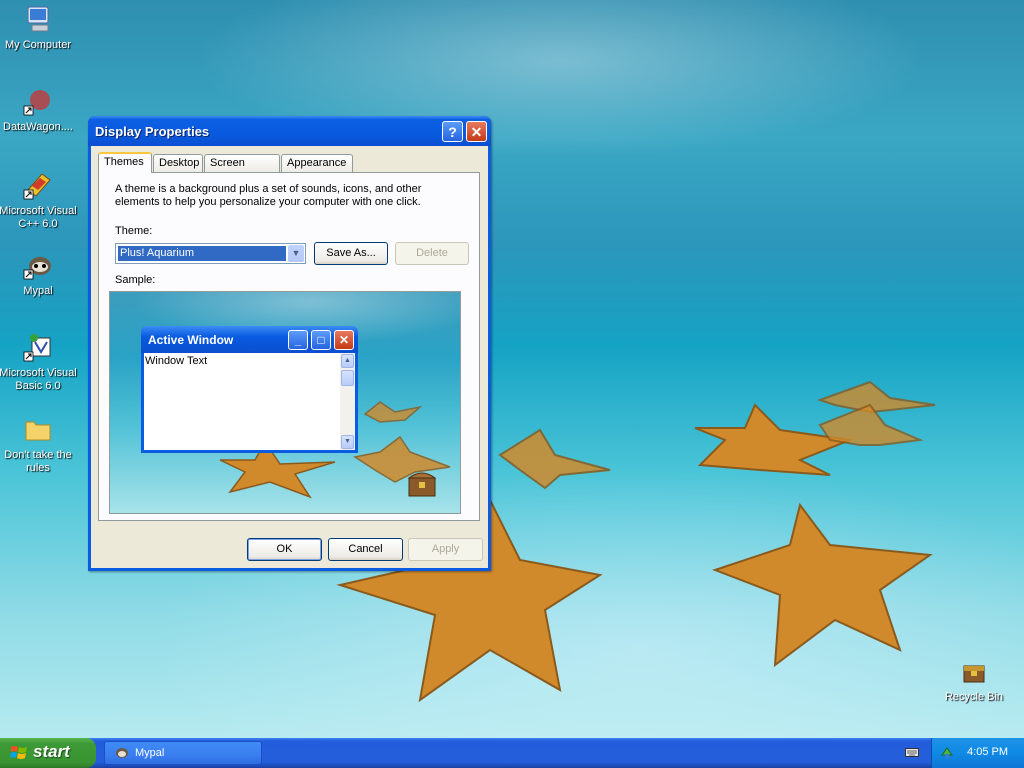  I want to click on maximize-icon: □, so click(321, 340).